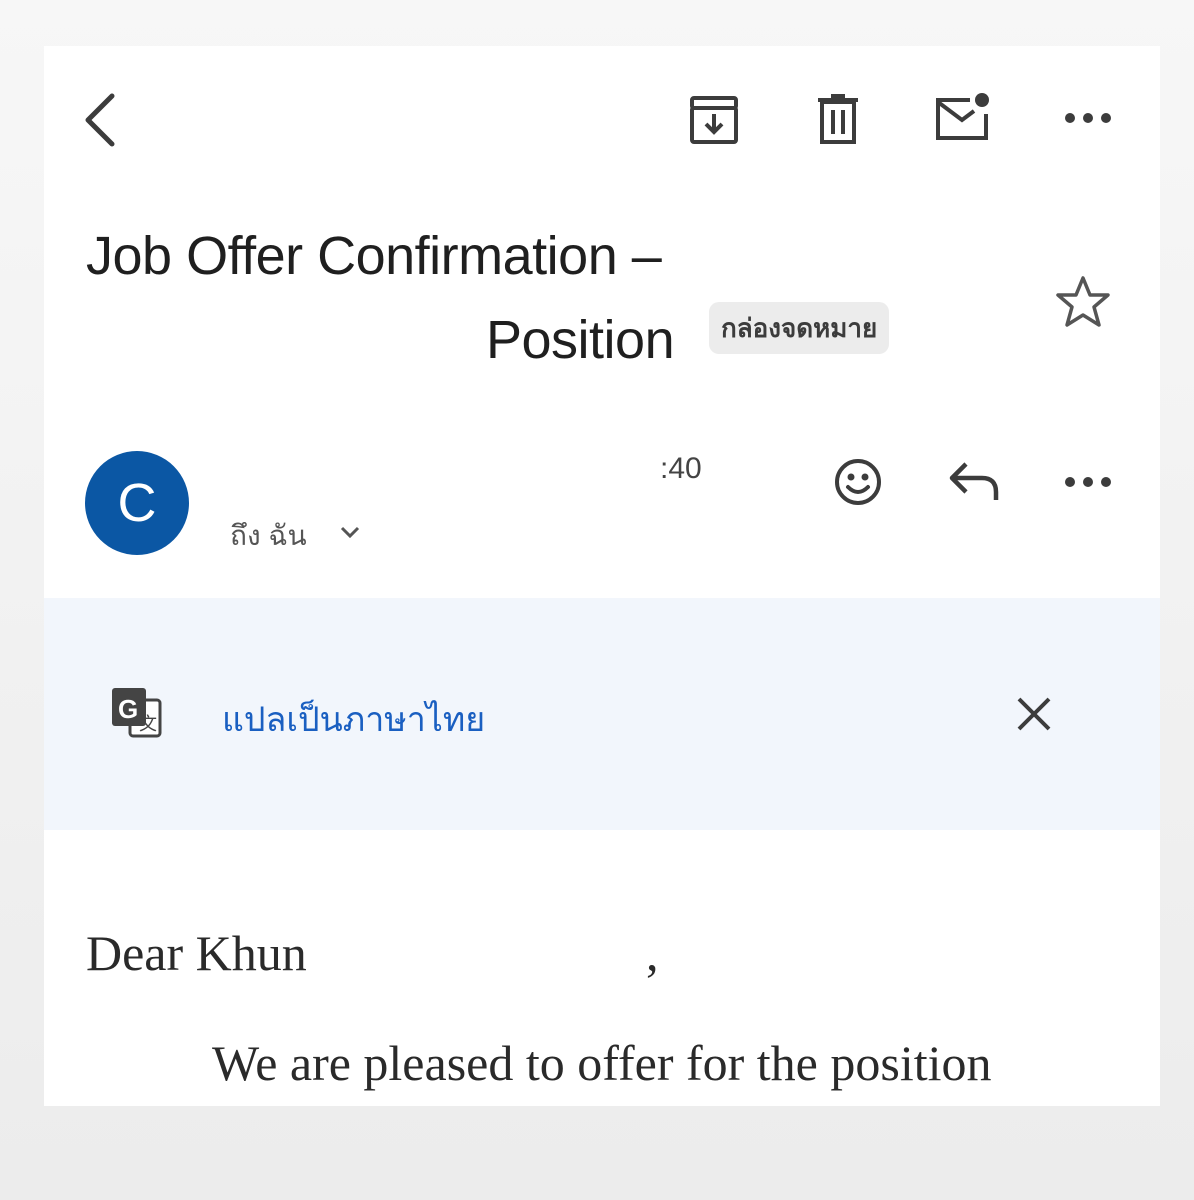 The width and height of the screenshot is (1194, 1200). Describe the element at coordinates (268, 536) in the screenshot. I see `recipient-label: ถึง ฉัน` at that location.